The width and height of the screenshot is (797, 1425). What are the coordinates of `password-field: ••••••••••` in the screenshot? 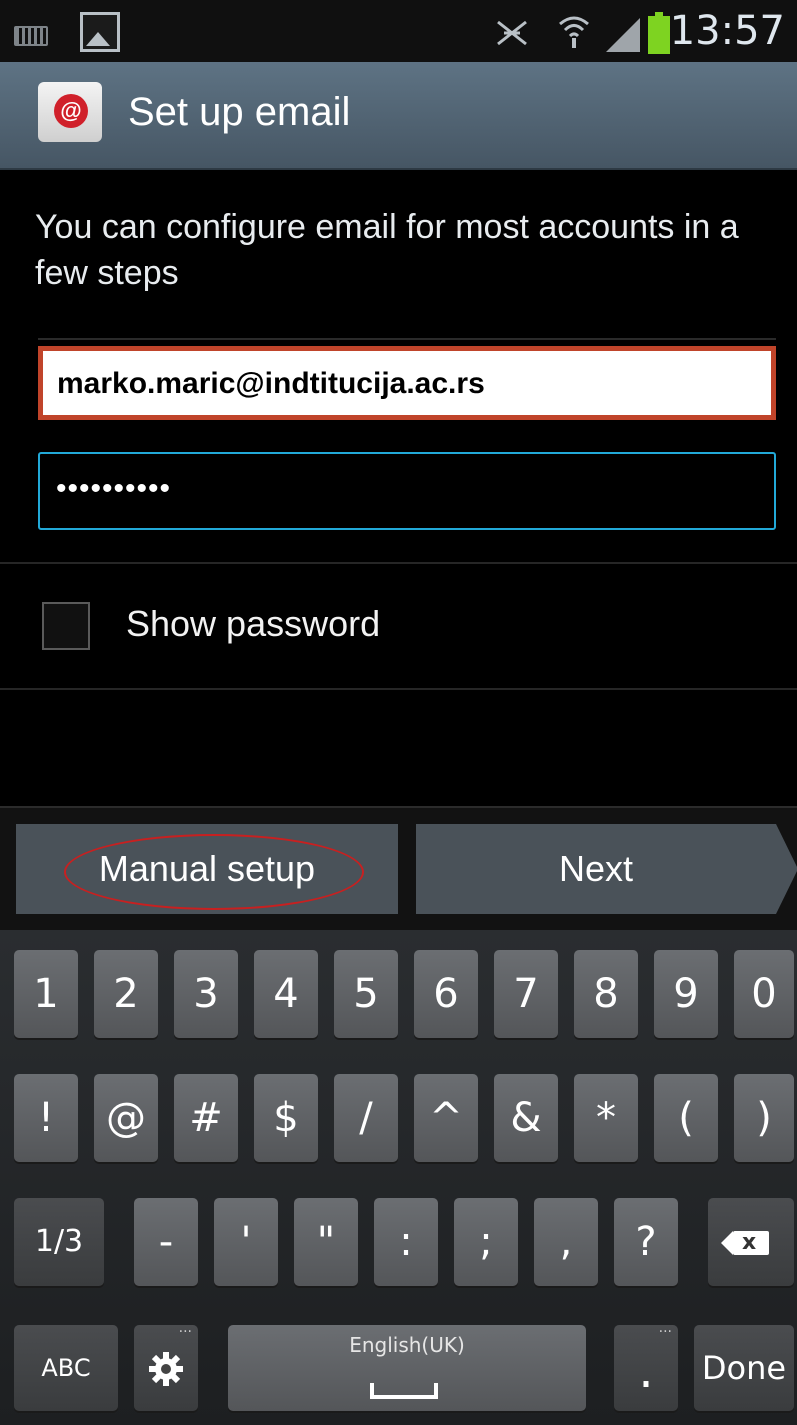 It's located at (407, 491).